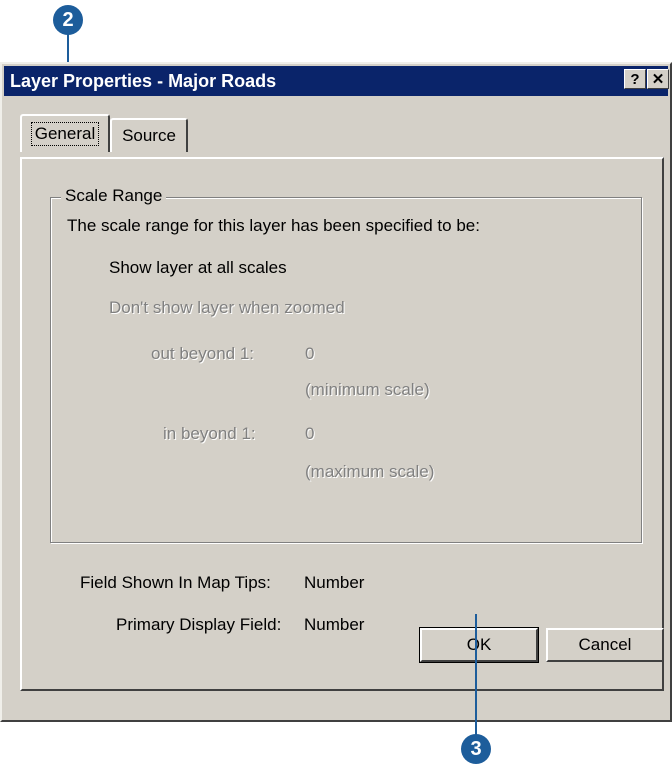 This screenshot has height=764, width=672. Describe the element at coordinates (310, 353) in the screenshot. I see `out-beyond-value: 0` at that location.